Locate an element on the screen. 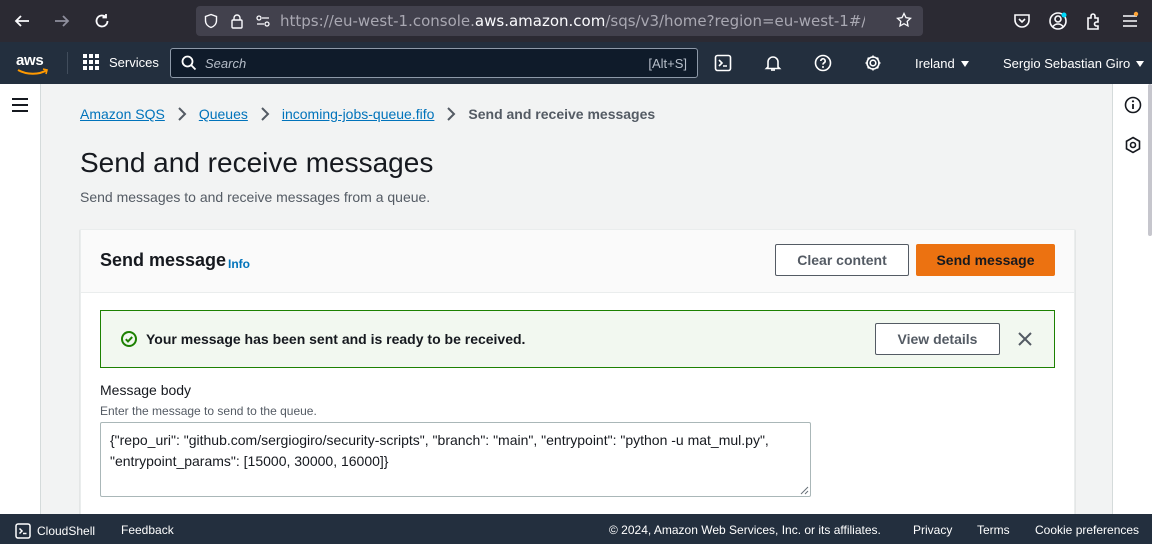 The width and height of the screenshot is (1152, 544). terms-link: Terms is located at coordinates (993, 530).